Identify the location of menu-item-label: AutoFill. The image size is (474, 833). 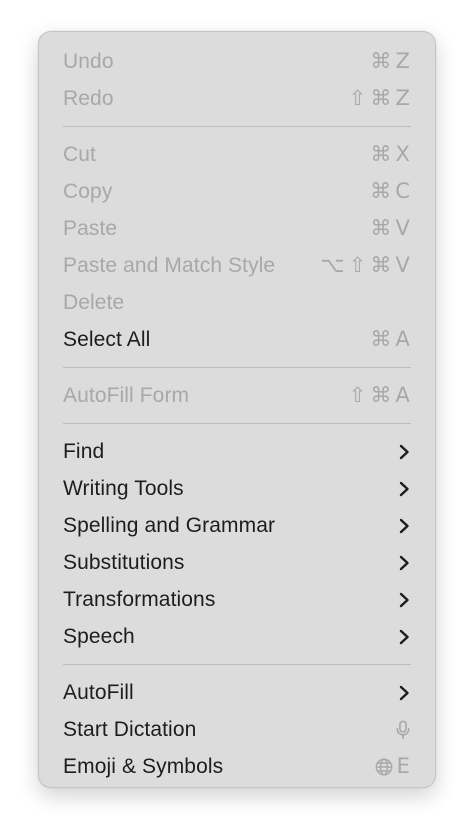
(98, 692).